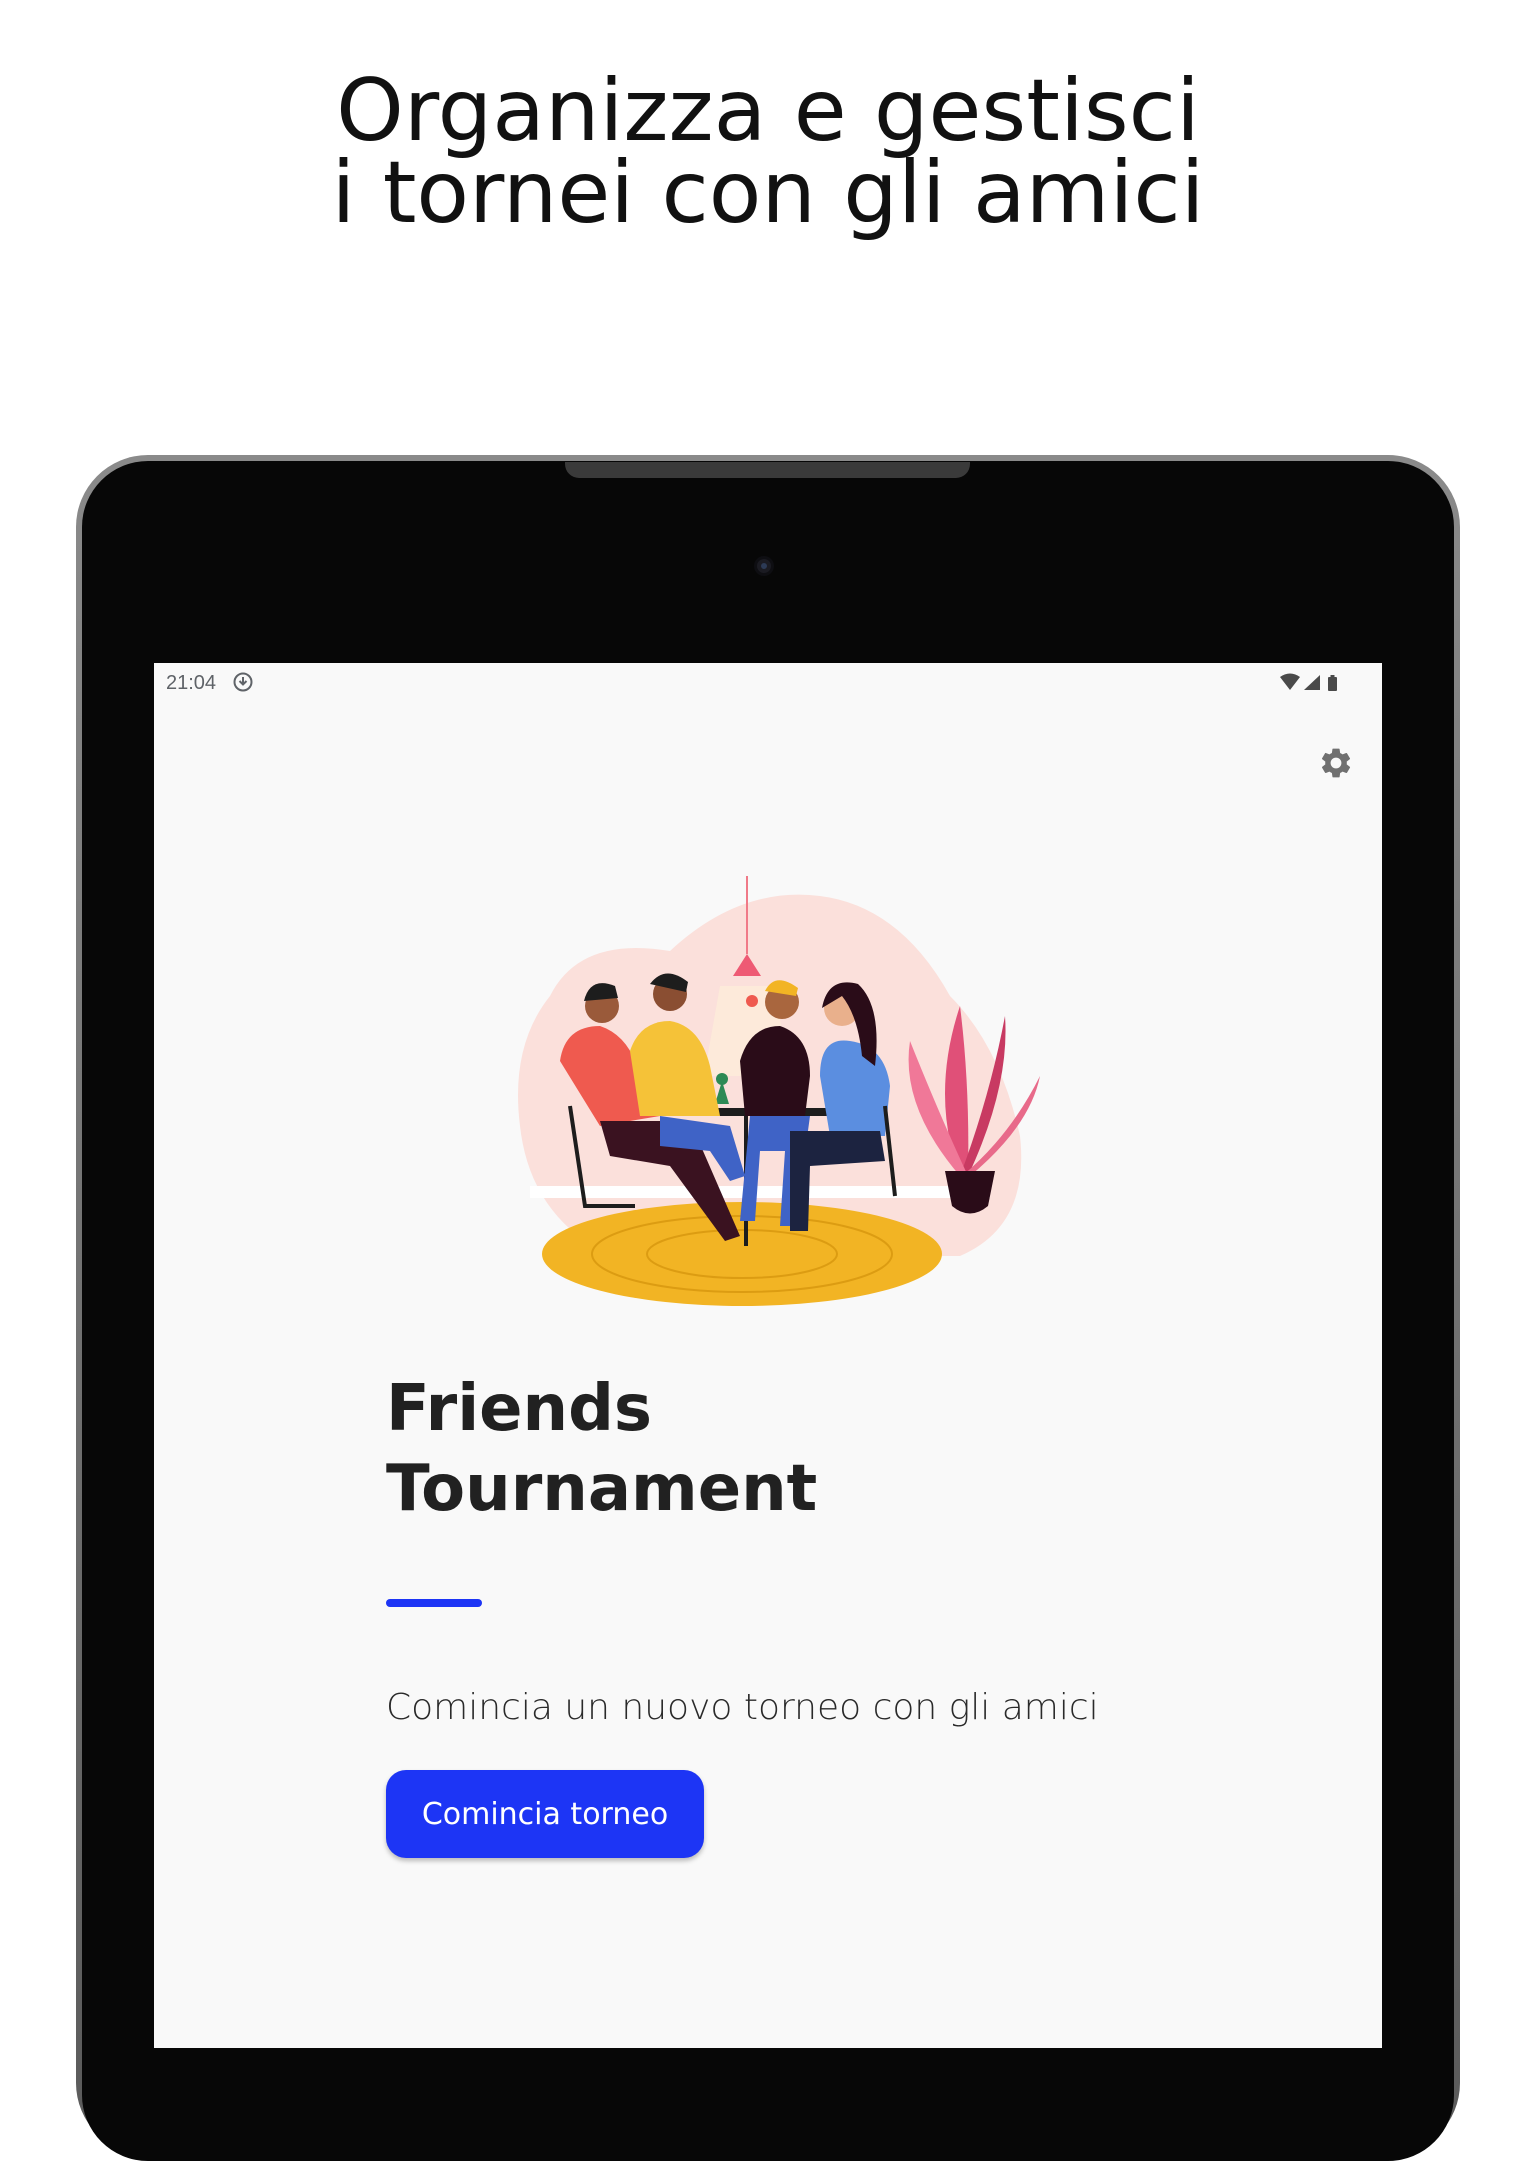 The image size is (1536, 2161). What do you see at coordinates (434, 1603) in the screenshot?
I see `title-accent-divider` at bounding box center [434, 1603].